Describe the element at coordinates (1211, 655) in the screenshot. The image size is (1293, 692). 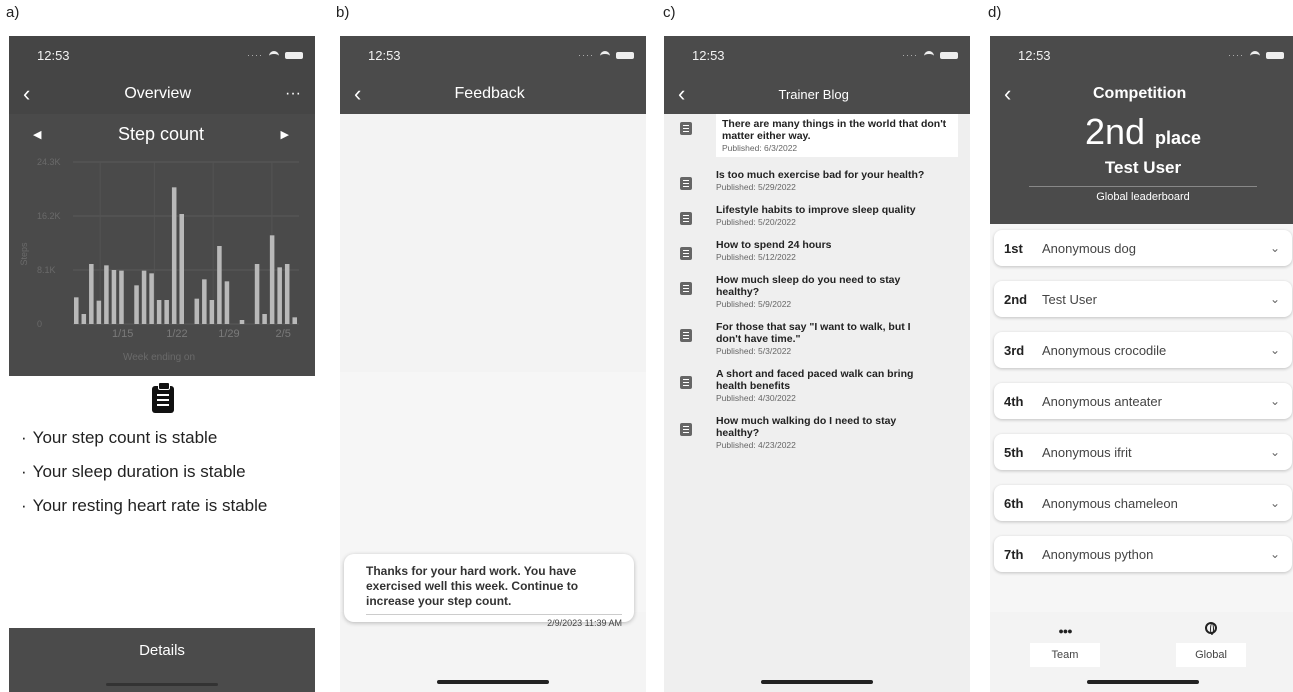
I see `tab-global-label: Global` at that location.